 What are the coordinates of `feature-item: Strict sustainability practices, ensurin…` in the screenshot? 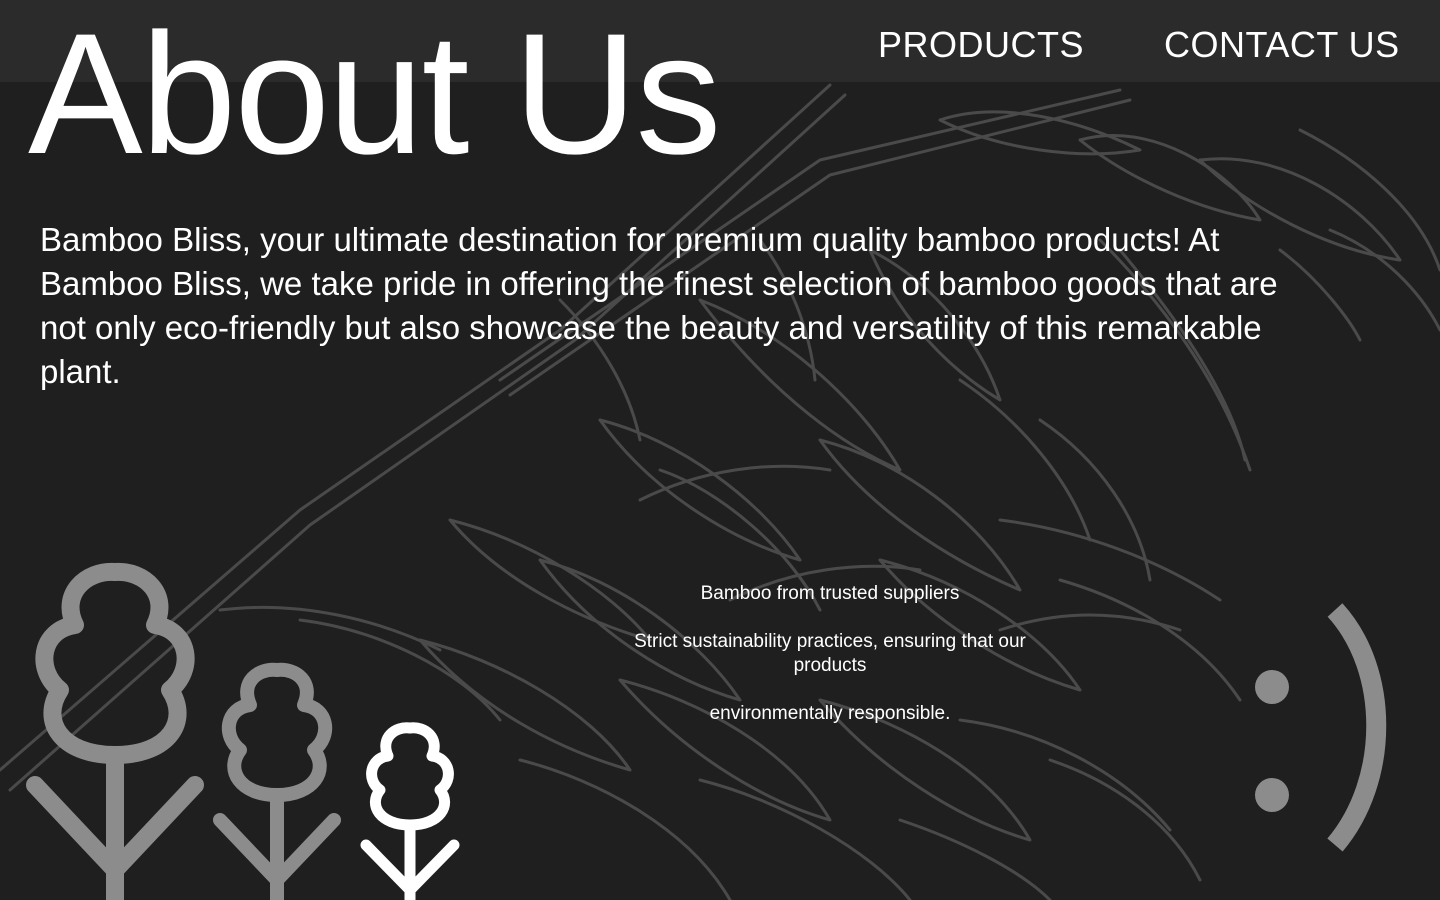 It's located at (830, 653).